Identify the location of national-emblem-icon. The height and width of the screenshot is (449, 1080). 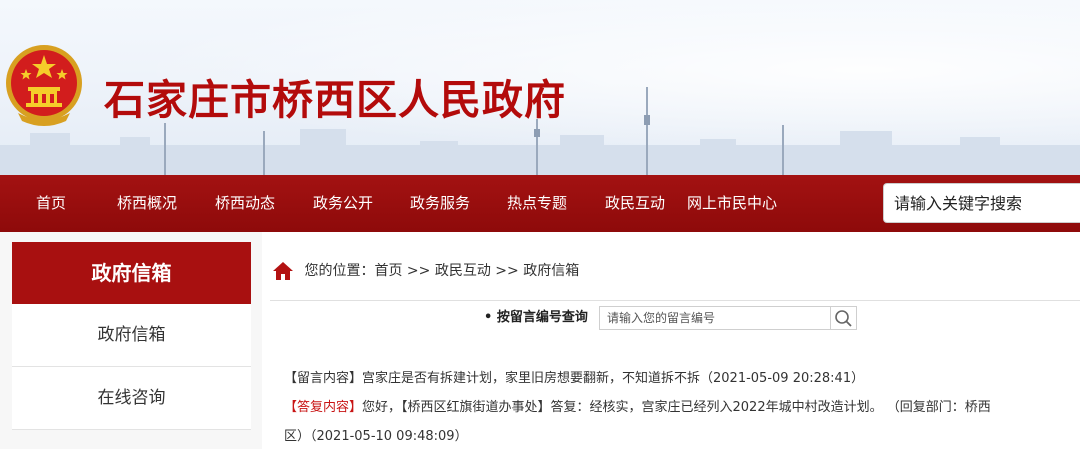
(44, 85).